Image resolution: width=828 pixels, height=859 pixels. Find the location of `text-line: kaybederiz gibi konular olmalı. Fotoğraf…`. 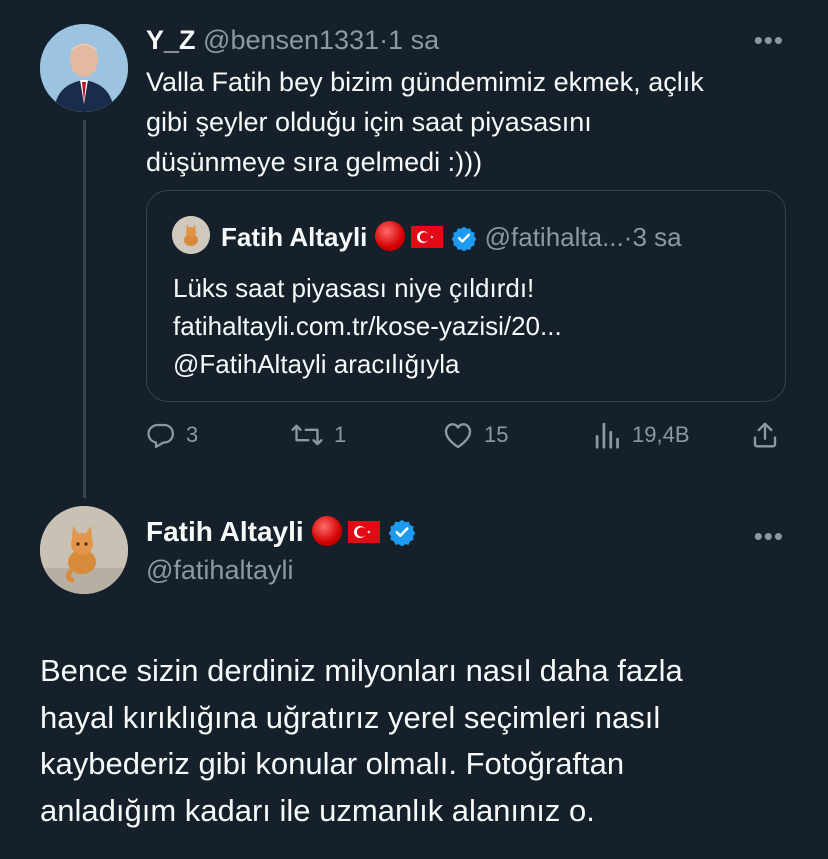

text-line: kaybederiz gibi konular olmalı. Fotoğraf… is located at coordinates (332, 763).